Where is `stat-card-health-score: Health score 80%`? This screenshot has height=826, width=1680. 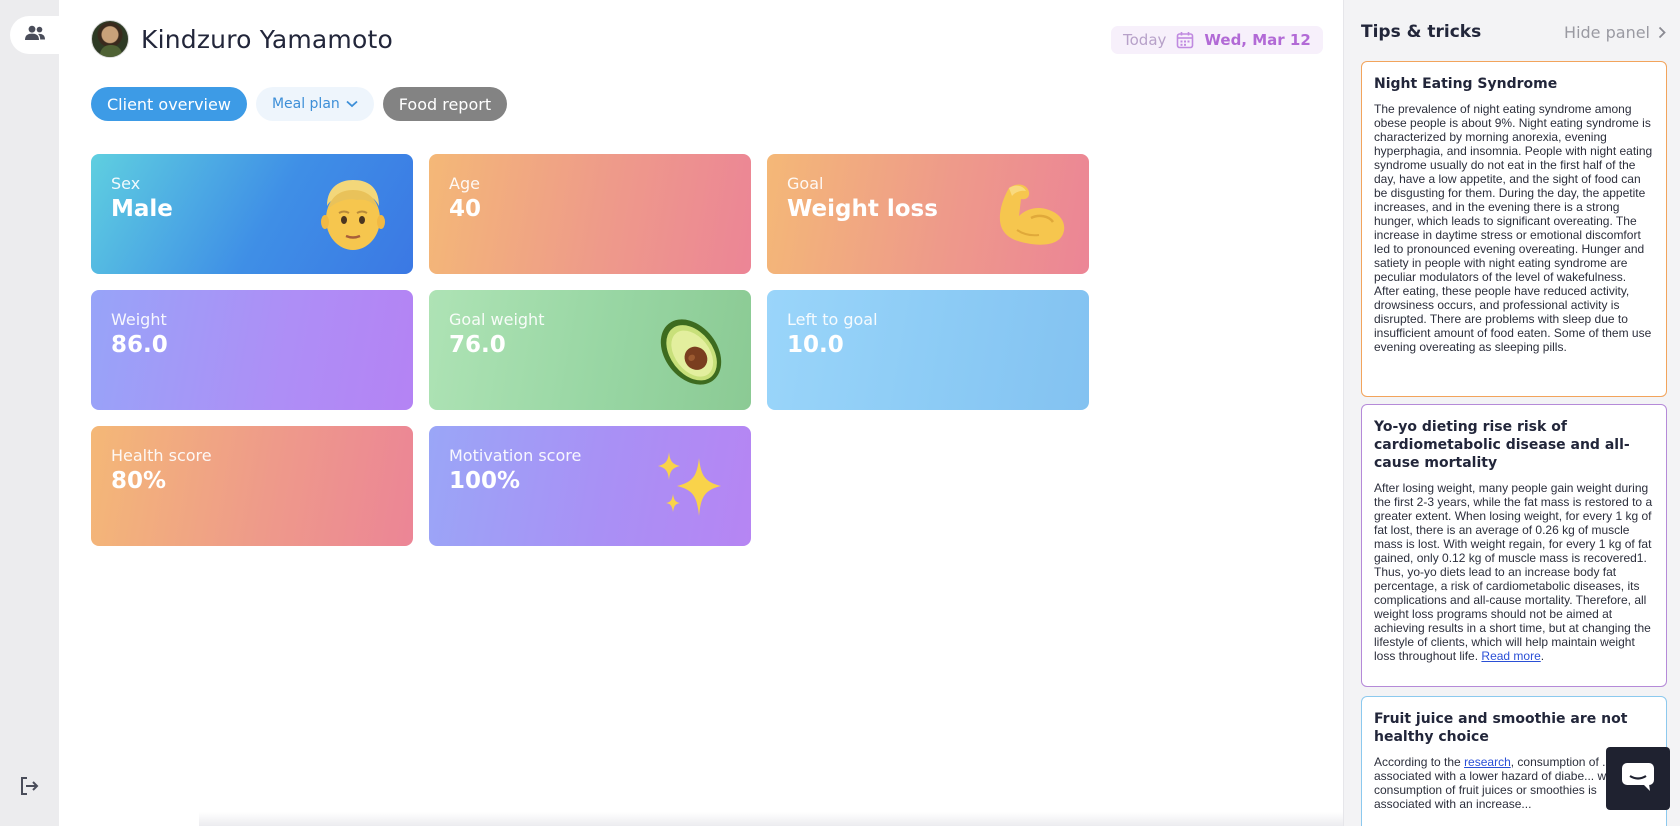
stat-card-health-score: Health score 80% is located at coordinates (252, 486).